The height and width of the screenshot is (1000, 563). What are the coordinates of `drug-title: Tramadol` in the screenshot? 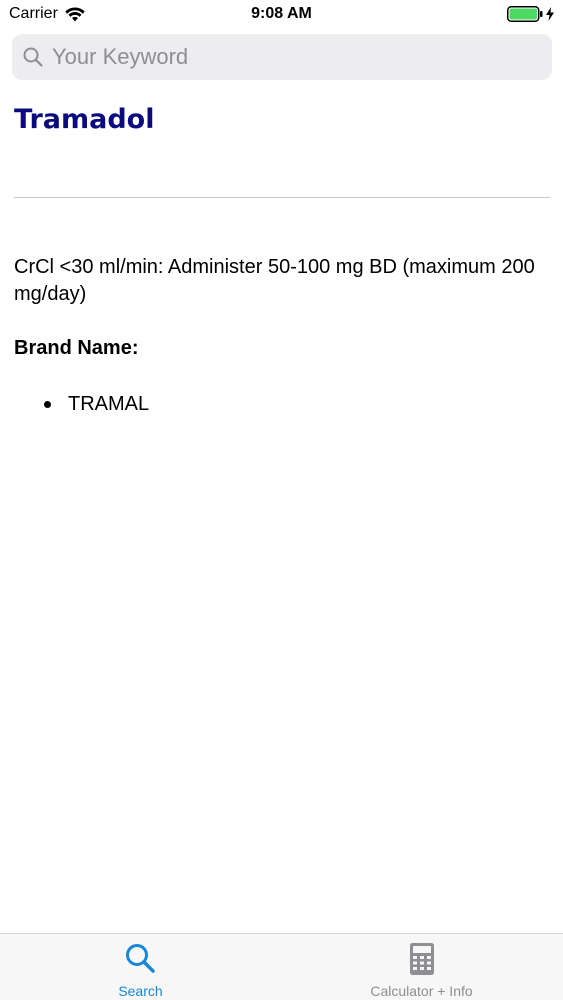 It's located at (84, 119).